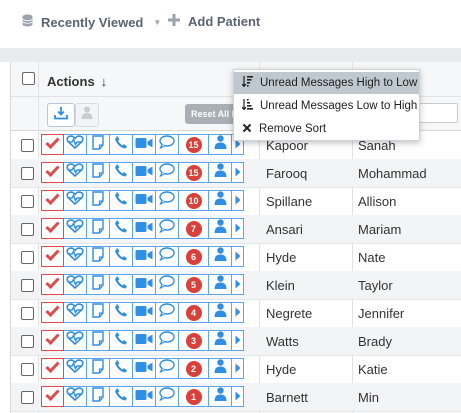 The height and width of the screenshot is (413, 461). I want to click on unread-count-cell: 15, so click(194, 172).